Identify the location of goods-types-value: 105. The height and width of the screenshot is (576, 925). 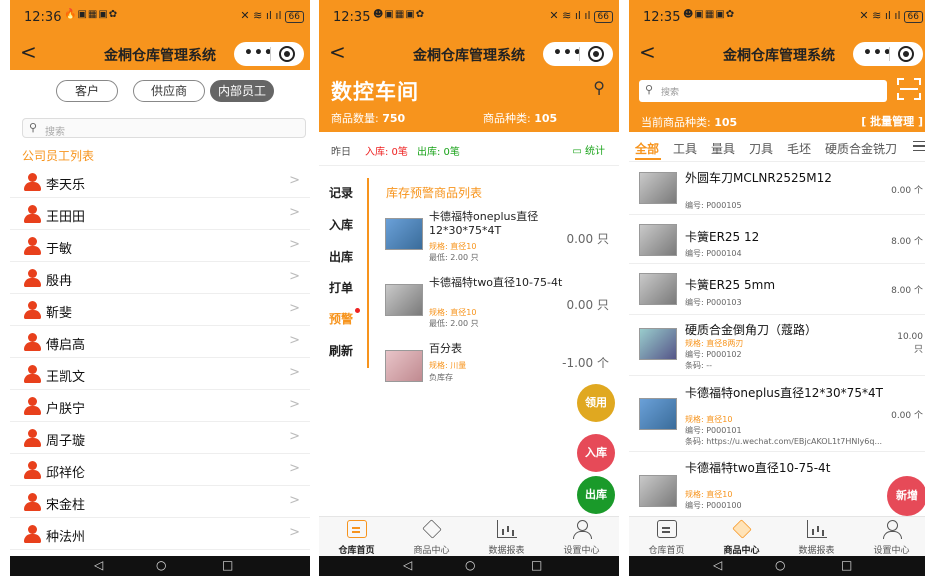
(546, 118).